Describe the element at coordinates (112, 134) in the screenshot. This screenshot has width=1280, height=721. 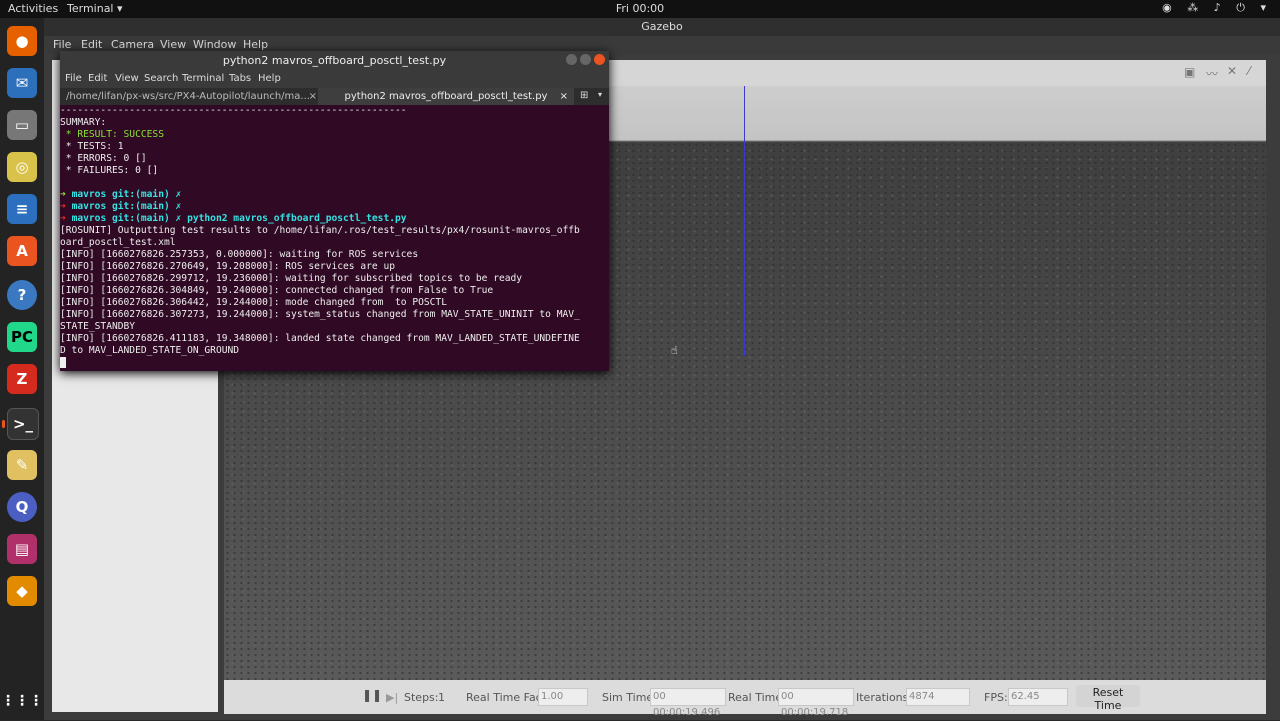
I see `output-line: * RESULT: SUCCESS` at that location.